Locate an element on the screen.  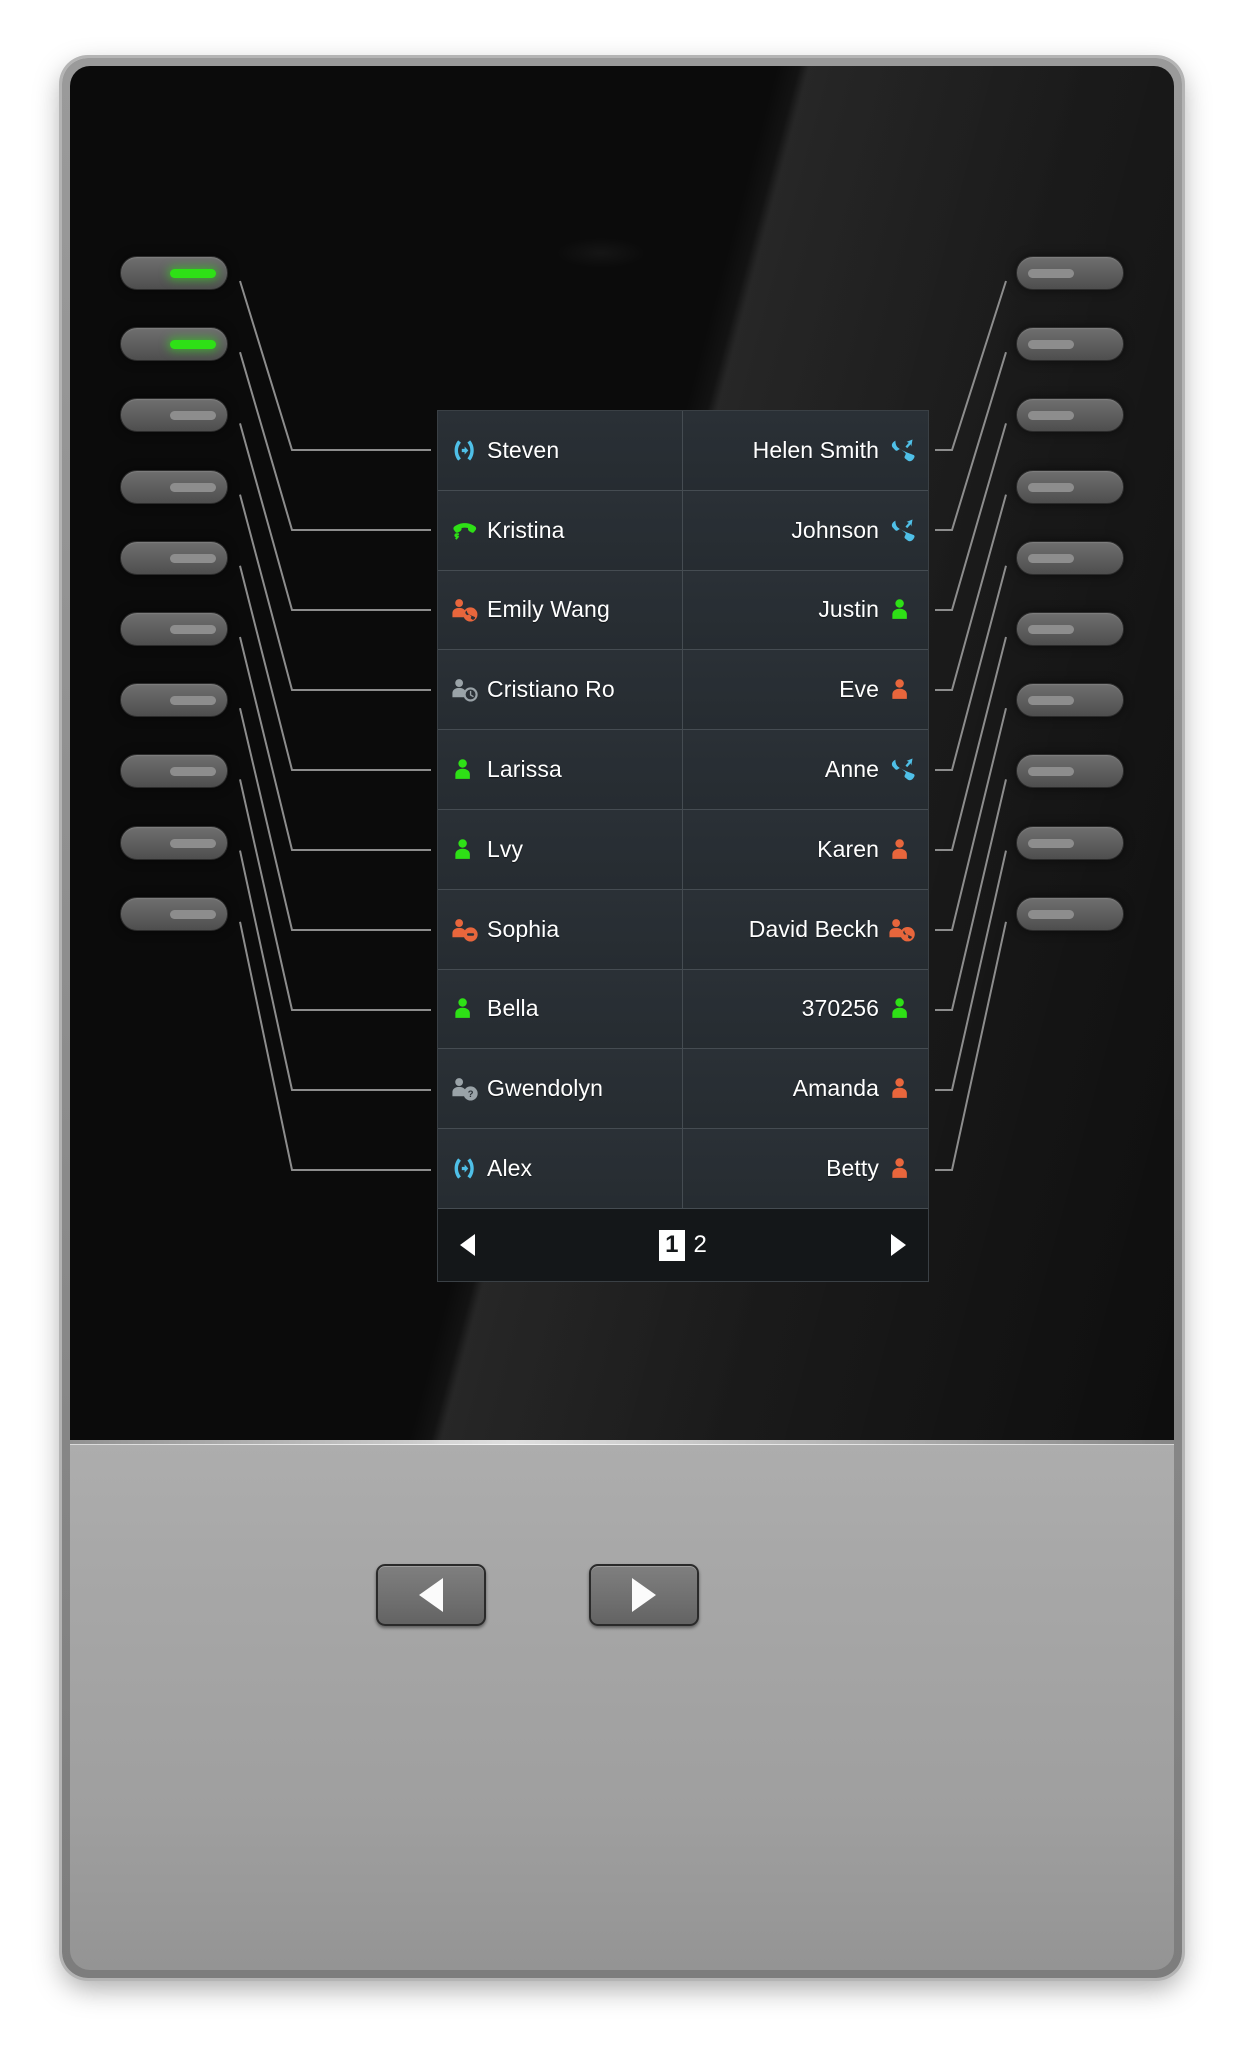
lcd-entry-right: Karen is located at coordinates (805, 849).